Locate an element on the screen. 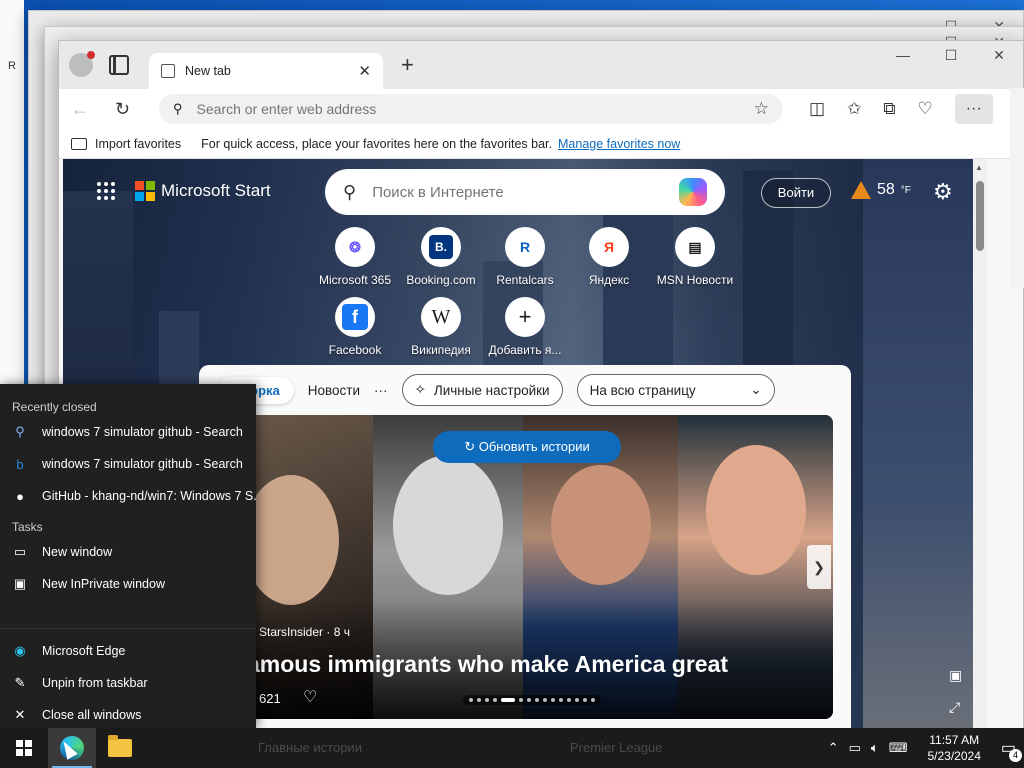  import-favorites-icon is located at coordinates (79, 143).